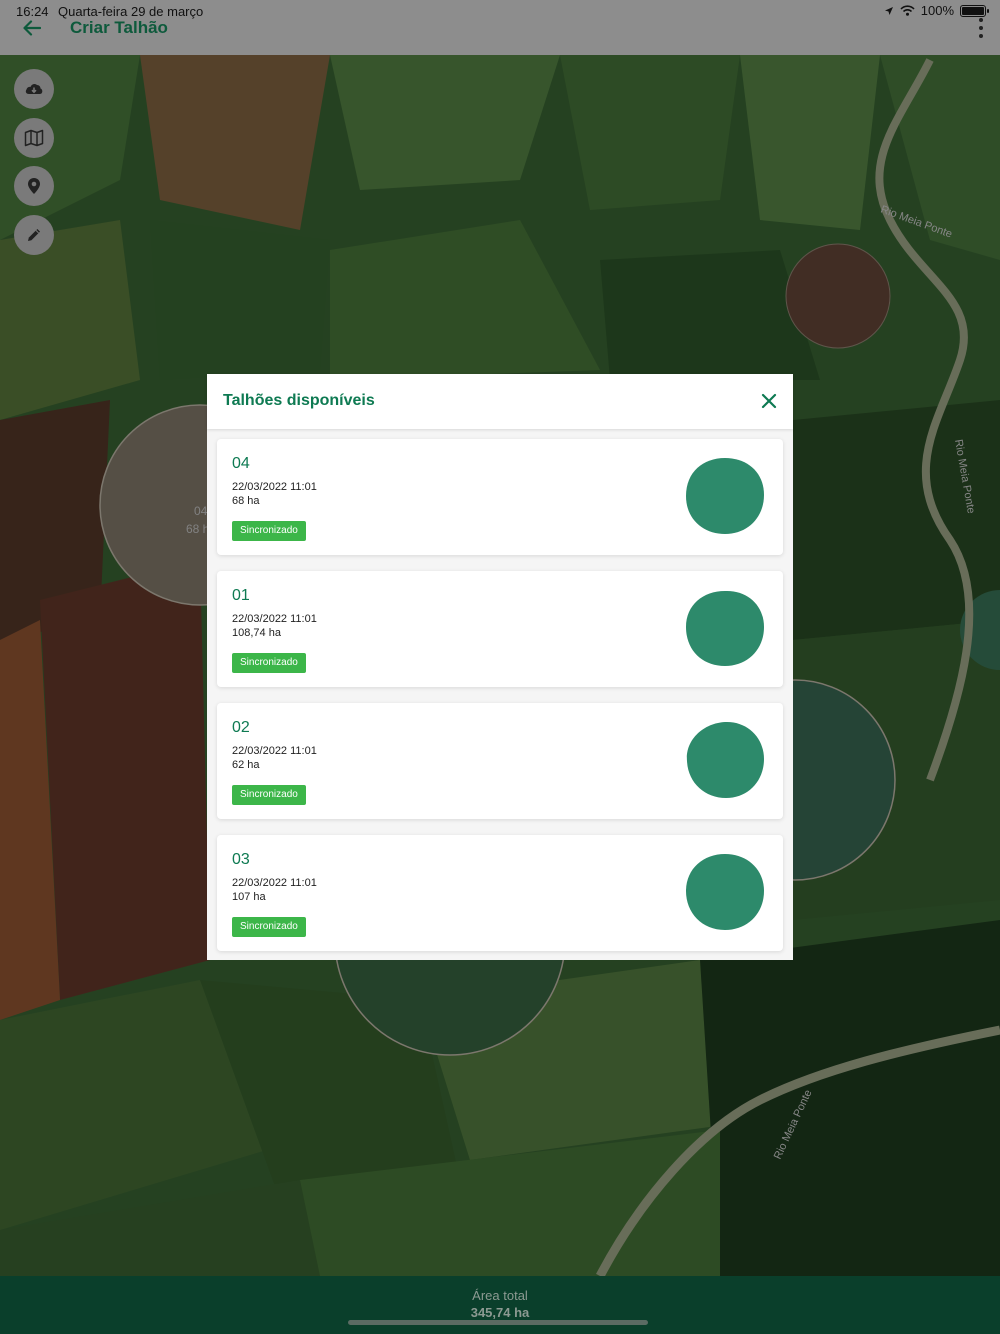 This screenshot has height=1334, width=1000. I want to click on total-area-bar: Área total 345,74 ha, so click(500, 1305).